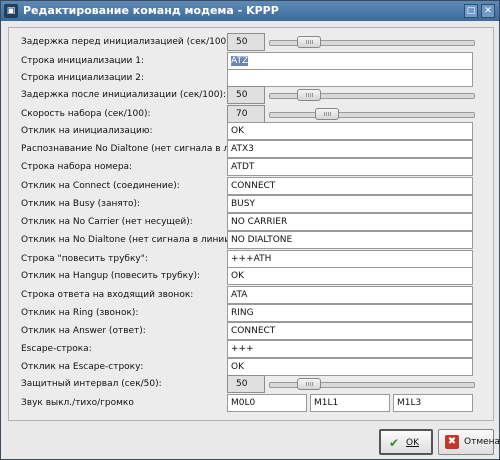 The width and height of the screenshot is (500, 460). Describe the element at coordinates (412, 443) in the screenshot. I see `ok-button-label: OK` at that location.